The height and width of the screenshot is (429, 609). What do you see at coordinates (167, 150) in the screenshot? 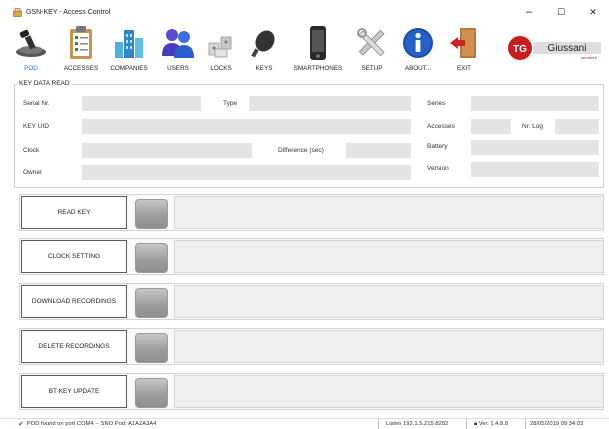
I see `clock-field` at bounding box center [167, 150].